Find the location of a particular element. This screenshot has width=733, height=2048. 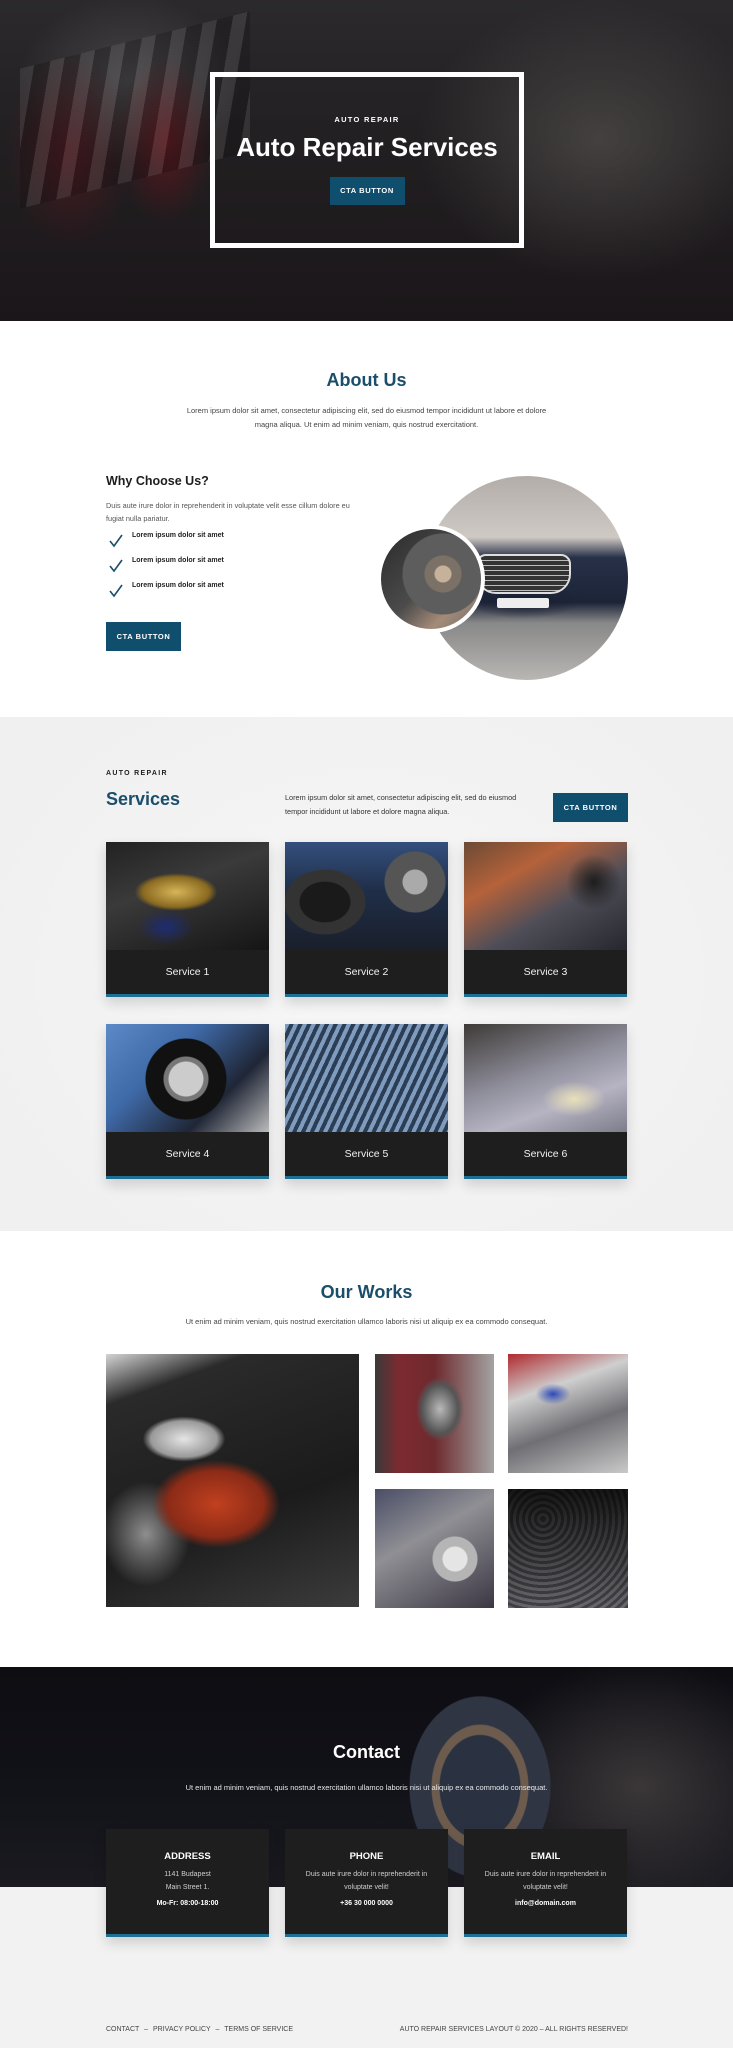

service-card: Service 1 is located at coordinates (187, 919).